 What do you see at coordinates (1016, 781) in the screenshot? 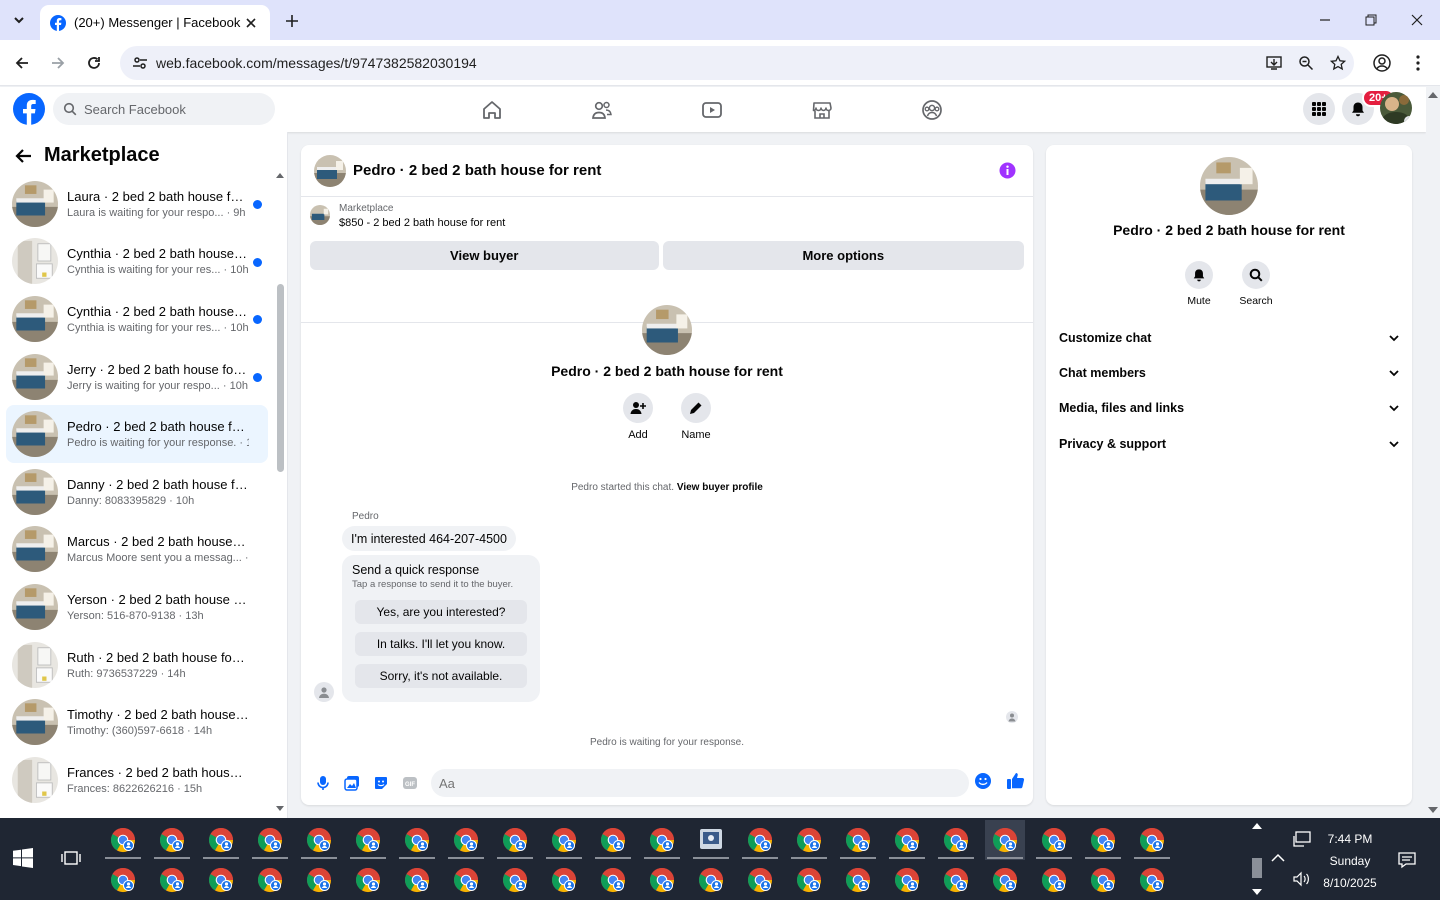
I see `thumbs-up-icon` at bounding box center [1016, 781].